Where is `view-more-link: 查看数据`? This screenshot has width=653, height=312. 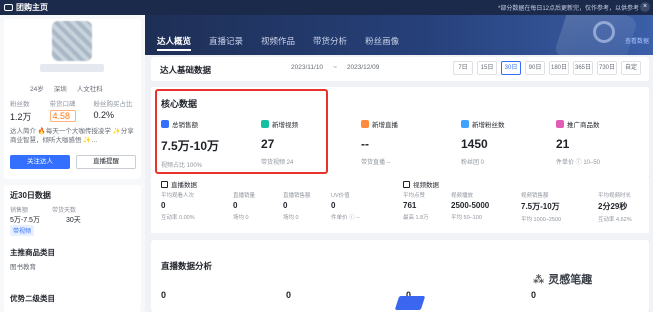
view-more-link: 查看数据 is located at coordinates (637, 40).